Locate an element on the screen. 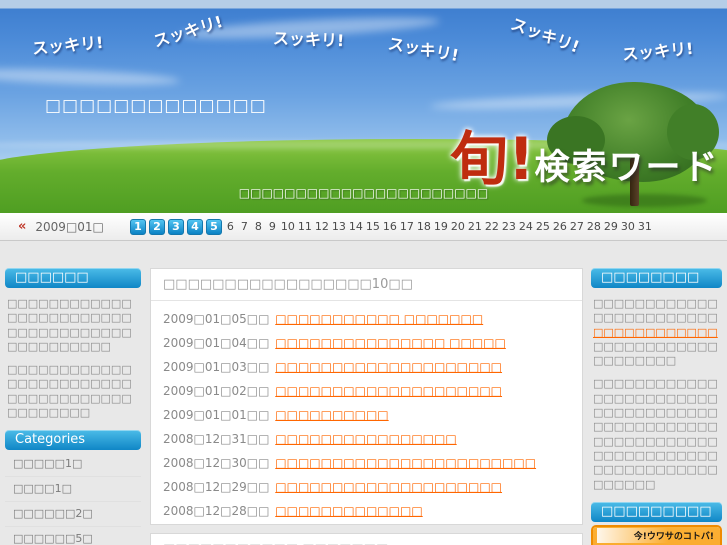 The image size is (727, 545). category-item: □□□□□□5□ is located at coordinates (73, 536).